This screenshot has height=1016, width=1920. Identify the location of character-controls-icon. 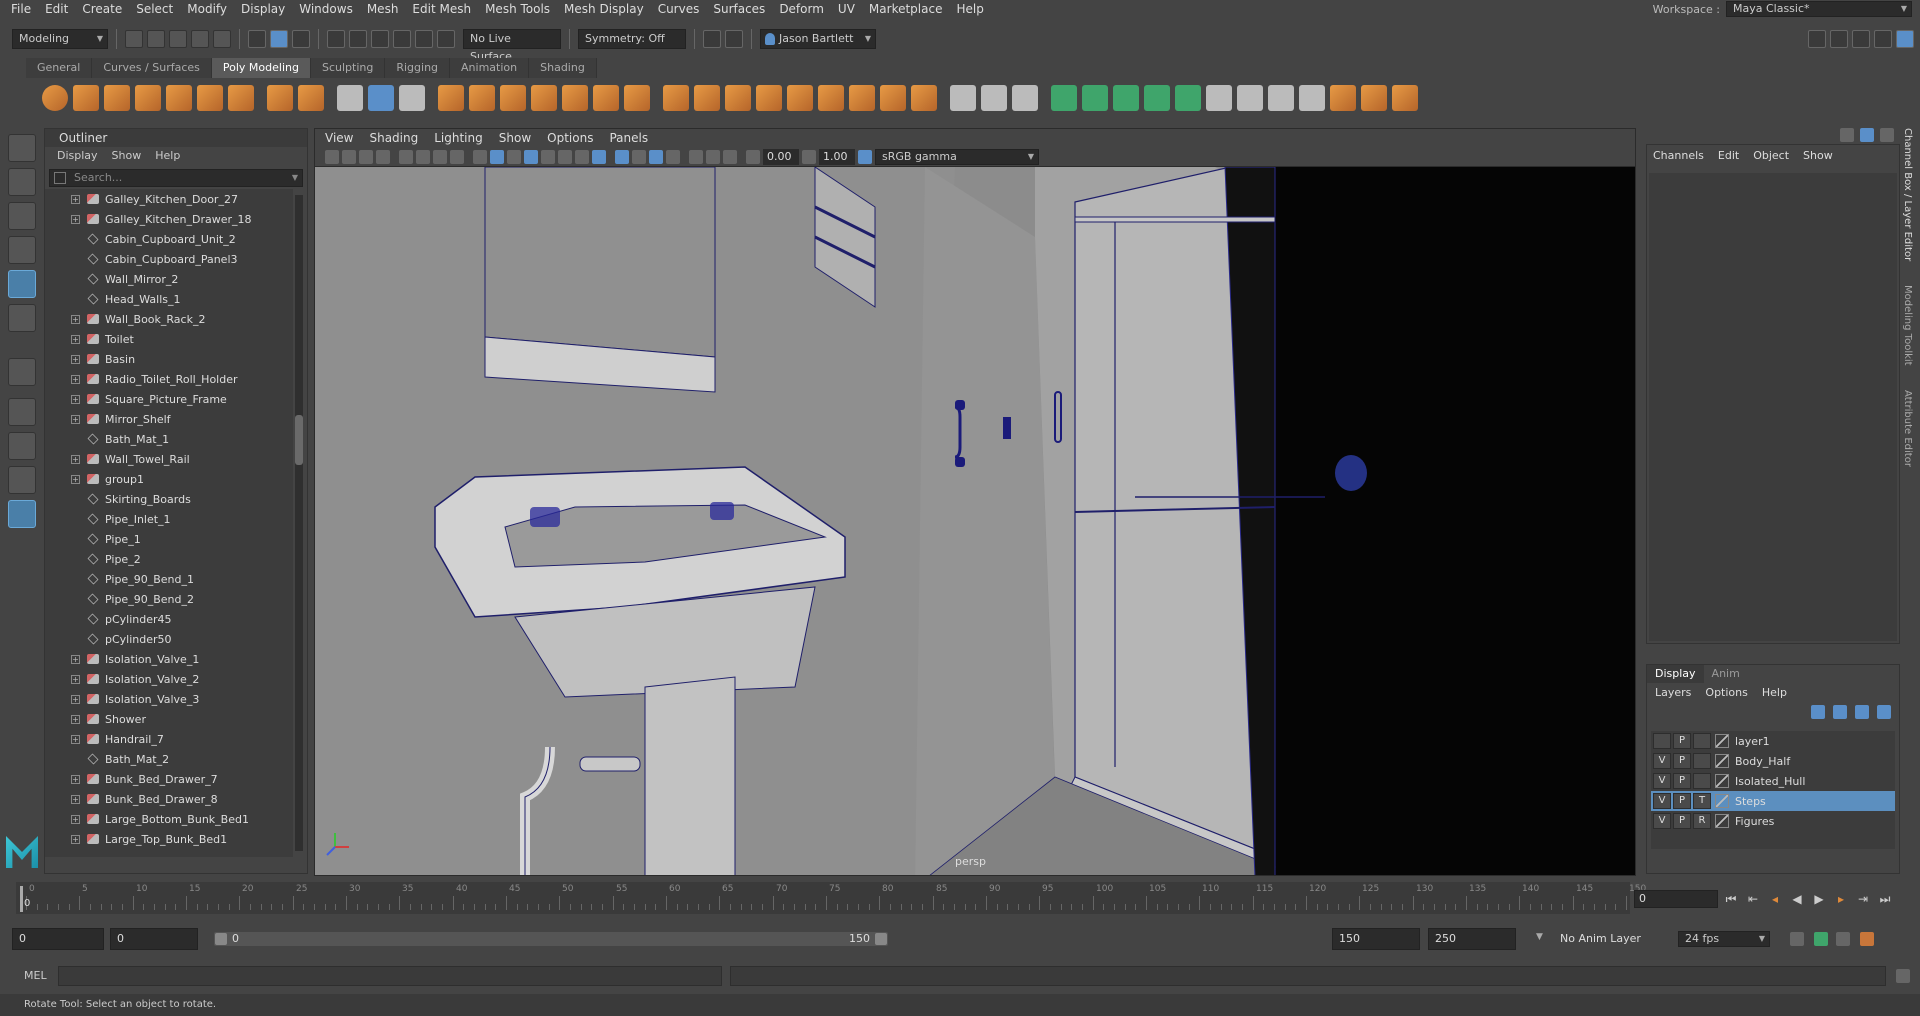
(1839, 39).